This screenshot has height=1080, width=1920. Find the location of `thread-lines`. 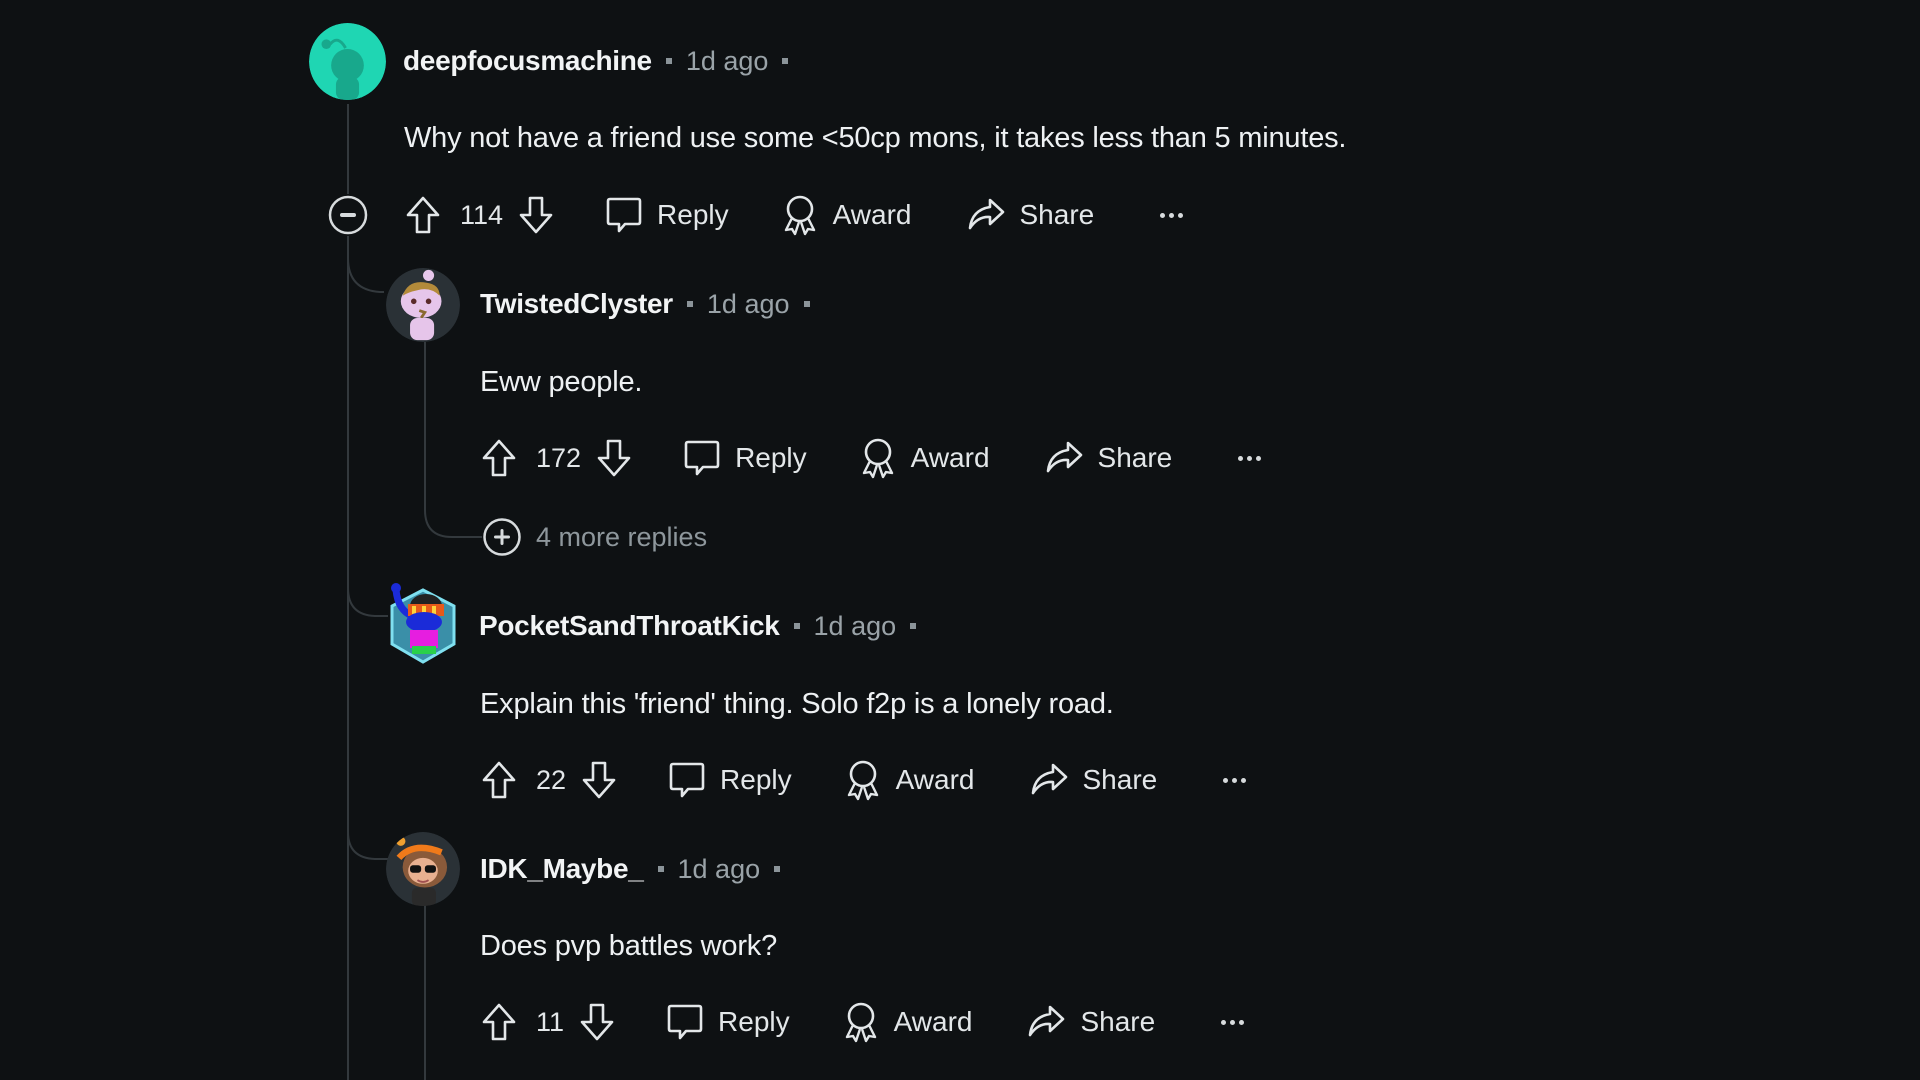

thread-lines is located at coordinates (414, 592).